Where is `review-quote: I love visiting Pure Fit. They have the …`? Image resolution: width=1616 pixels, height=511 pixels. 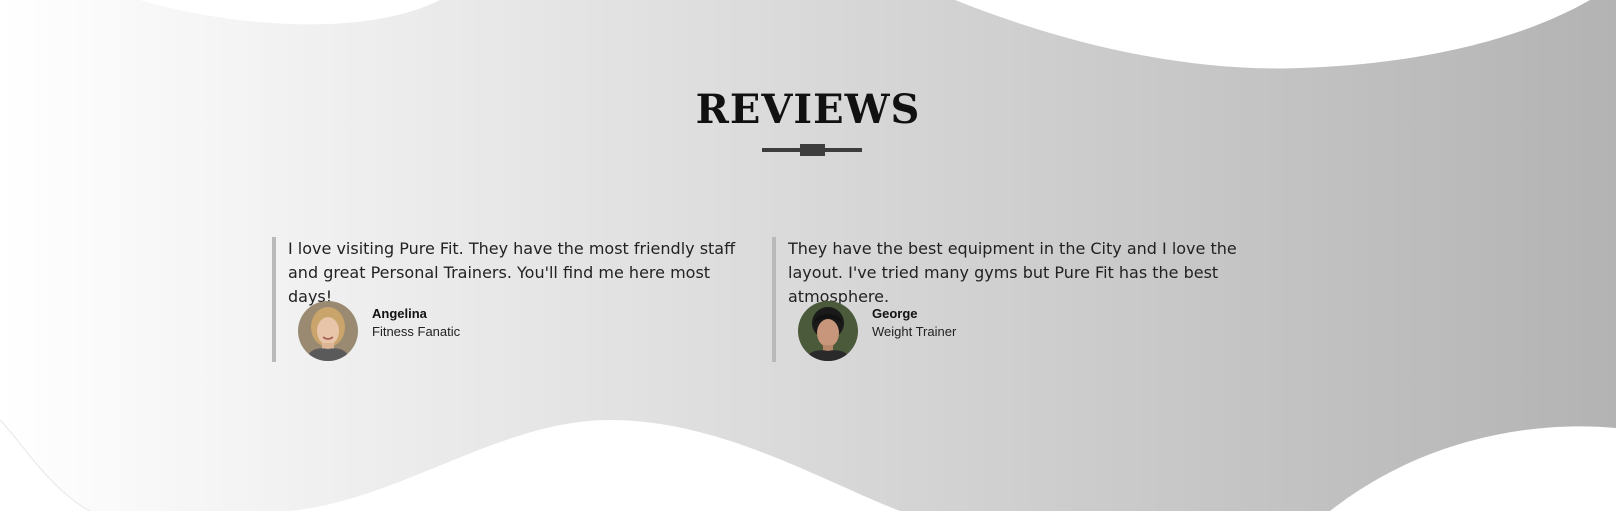 review-quote: I love visiting Pure Fit. They have the … is located at coordinates (512, 272).